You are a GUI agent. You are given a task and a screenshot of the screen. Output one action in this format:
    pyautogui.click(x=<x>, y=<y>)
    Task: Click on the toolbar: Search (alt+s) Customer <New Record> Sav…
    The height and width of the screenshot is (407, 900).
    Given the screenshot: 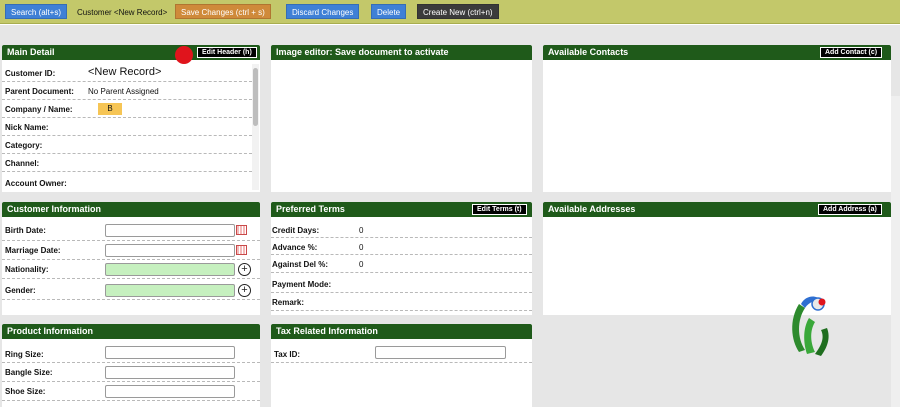 What is the action you would take?
    pyautogui.click(x=450, y=12)
    